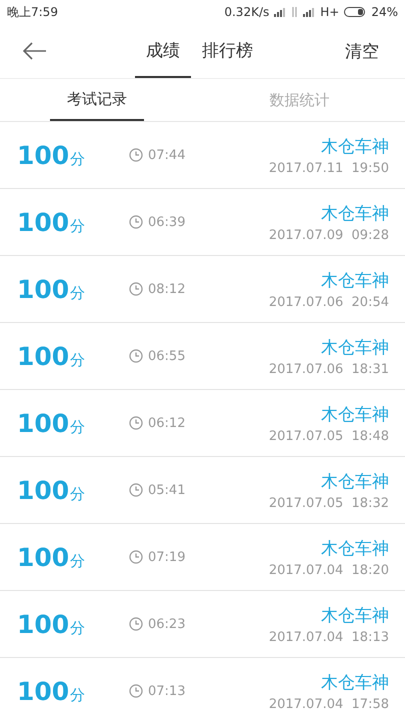  Describe the element at coordinates (167, 423) in the screenshot. I see `exam-duration: 06:12` at that location.